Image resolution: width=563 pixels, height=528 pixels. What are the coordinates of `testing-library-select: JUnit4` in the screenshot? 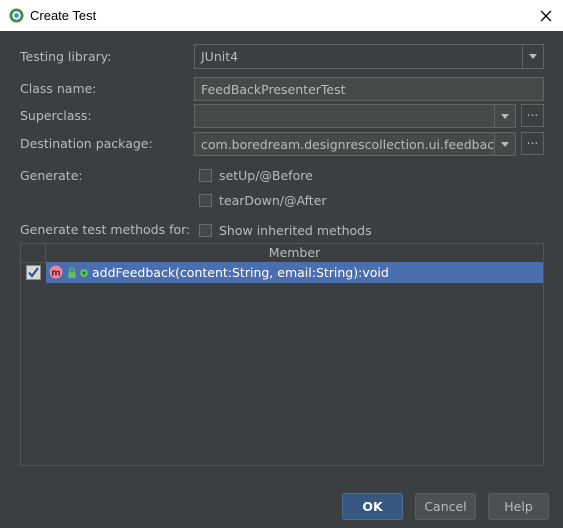 It's located at (369, 56).